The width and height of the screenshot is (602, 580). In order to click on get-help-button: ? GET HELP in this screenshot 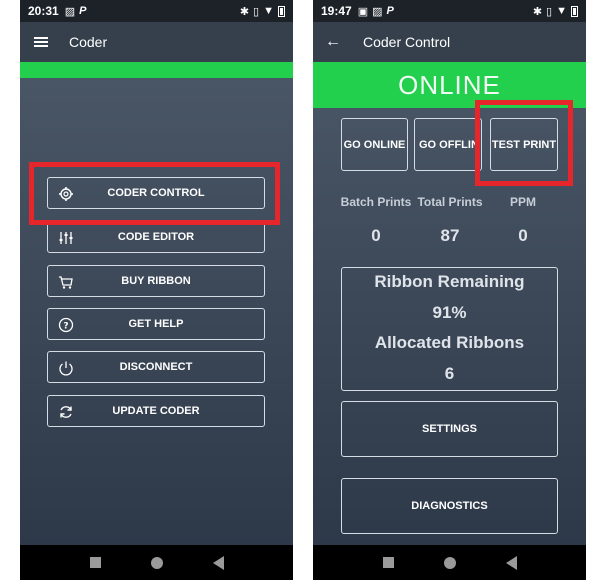, I will do `click(156, 324)`.